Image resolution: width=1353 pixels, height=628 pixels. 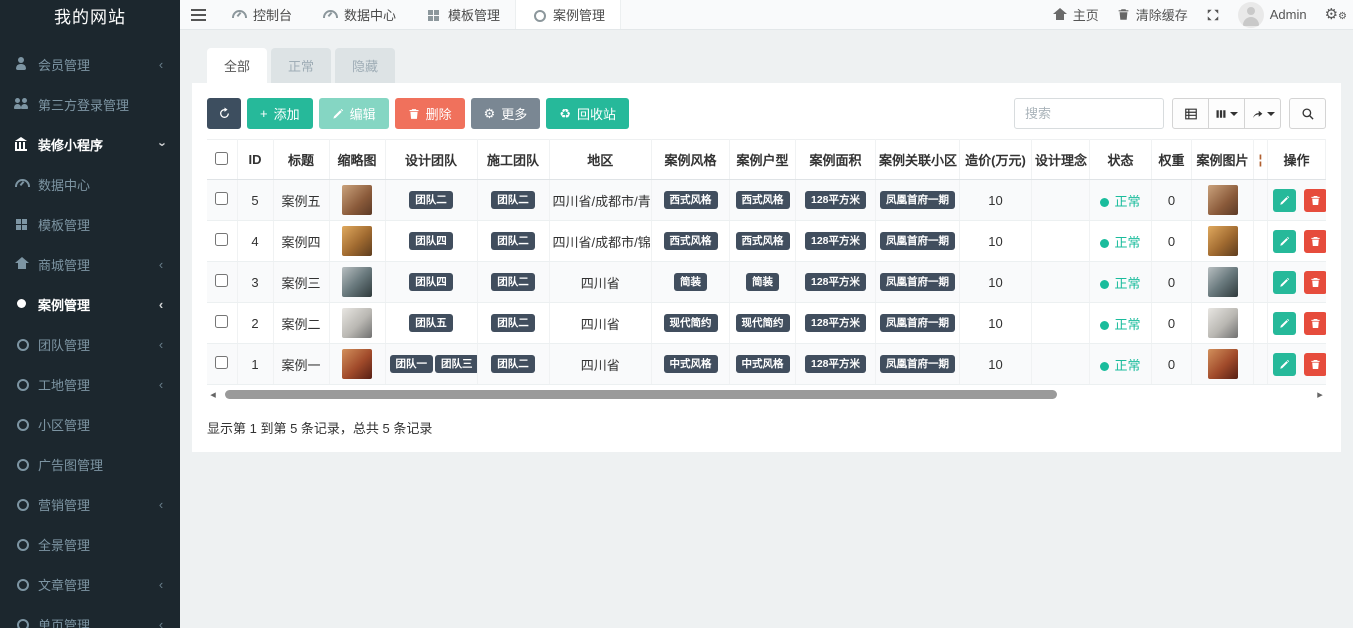 I want to click on caret-down-icon, so click(x=1234, y=113).